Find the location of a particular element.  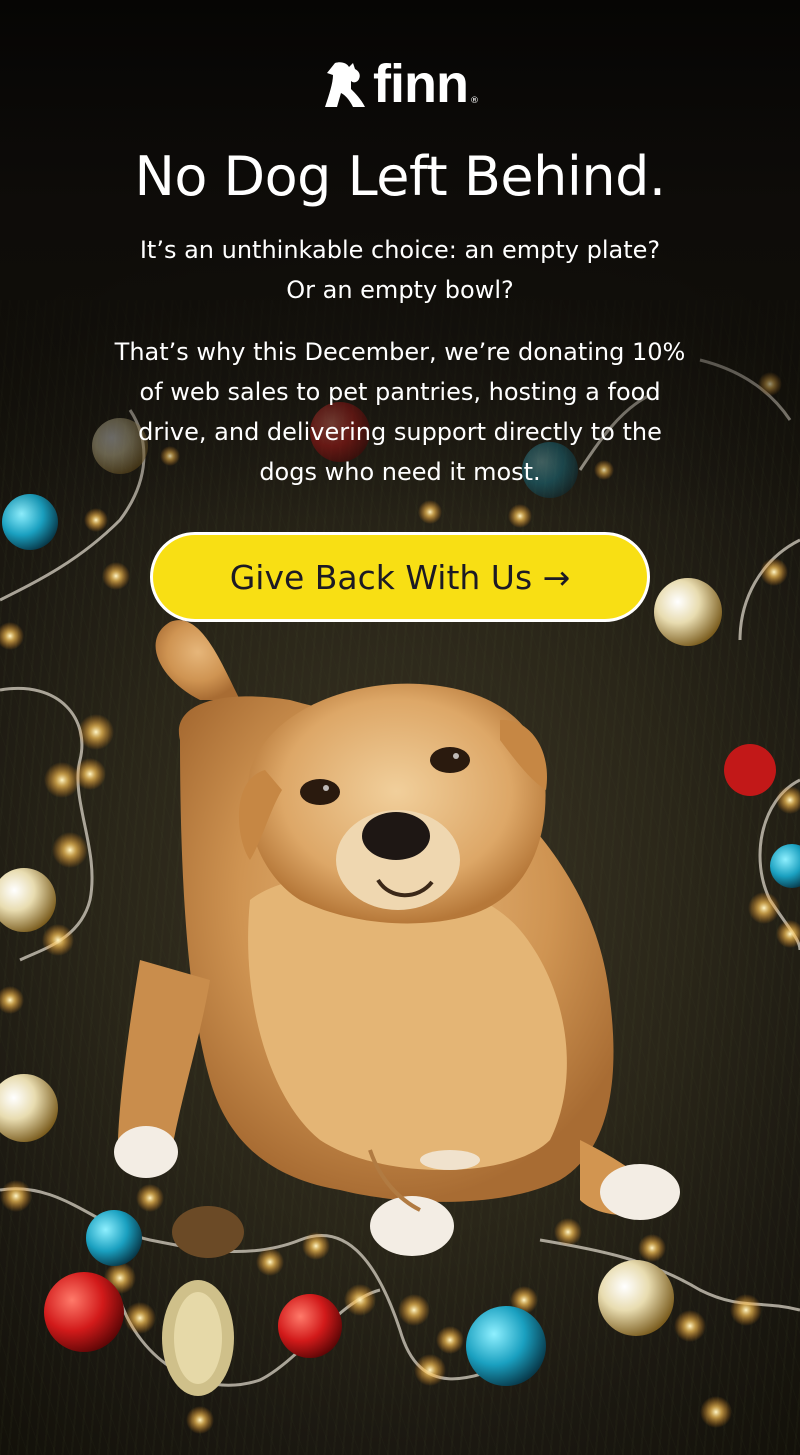

give-back-button: Give Back With Us → is located at coordinates (400, 577).